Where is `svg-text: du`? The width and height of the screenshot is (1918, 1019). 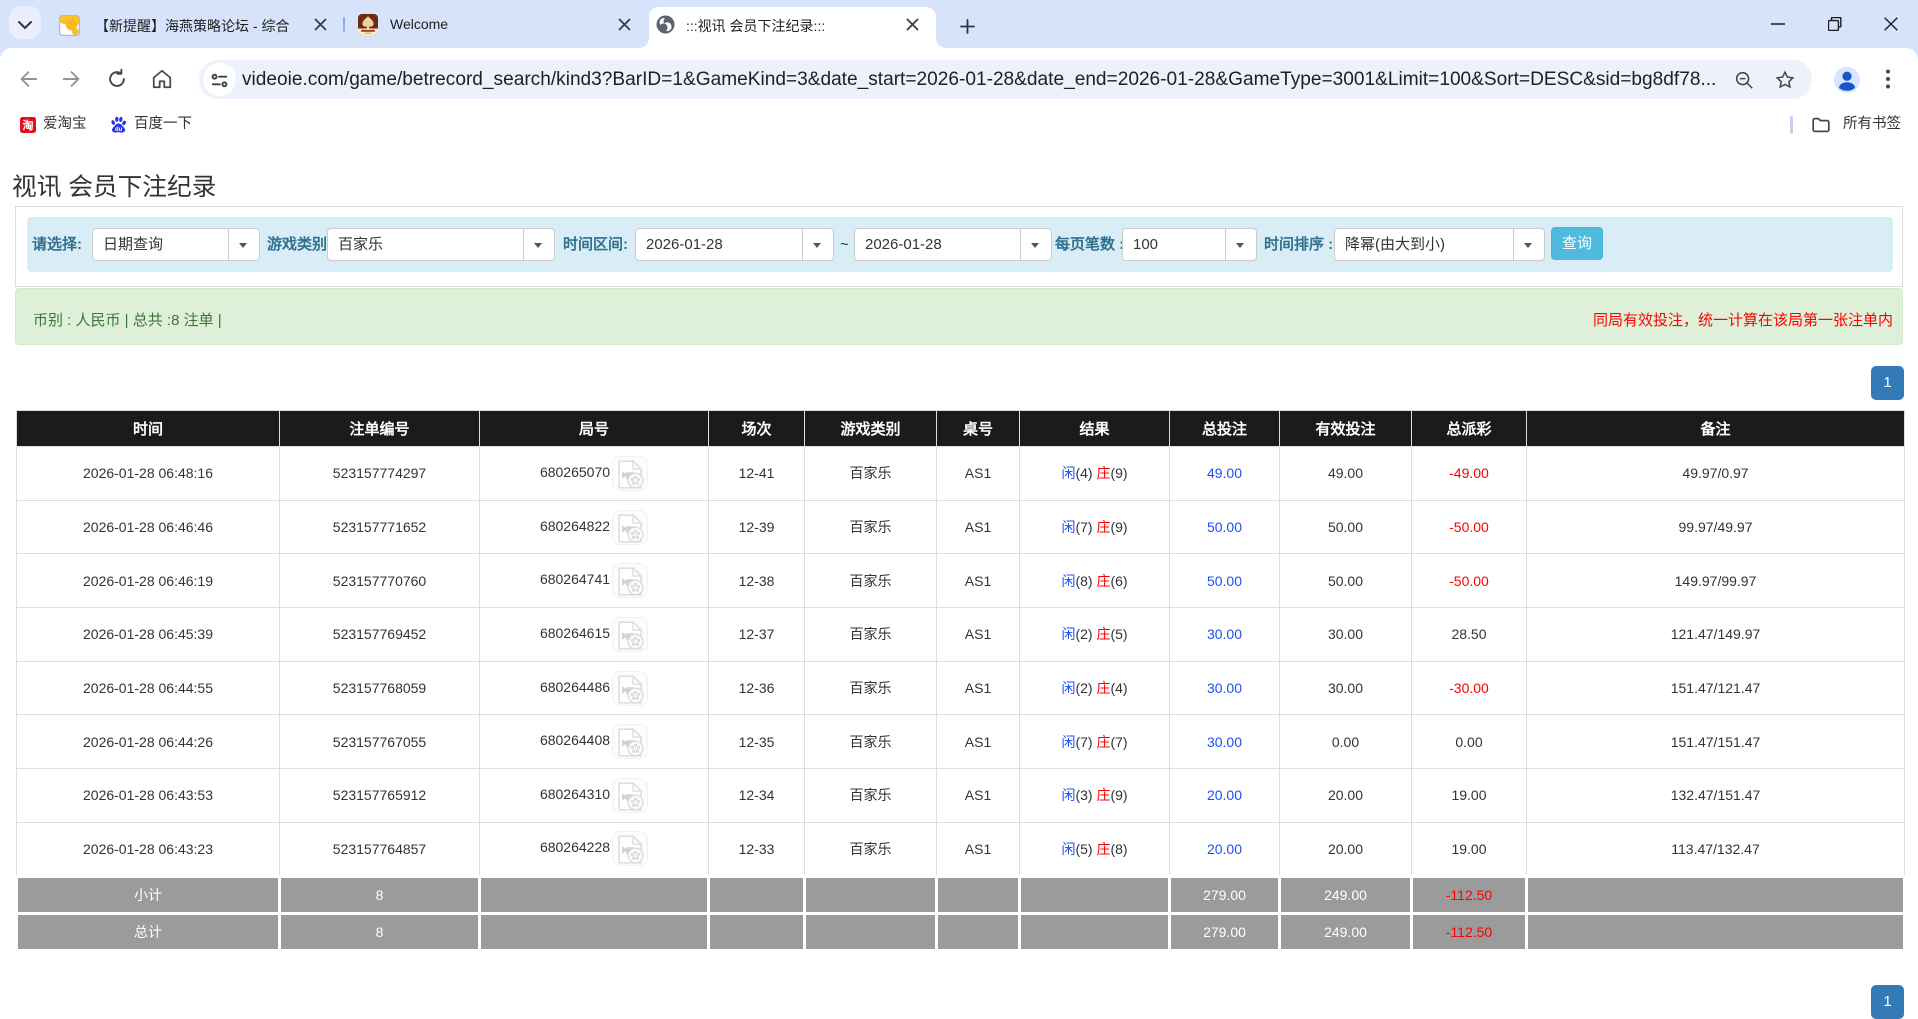
svg-text: du is located at coordinates (119, 130).